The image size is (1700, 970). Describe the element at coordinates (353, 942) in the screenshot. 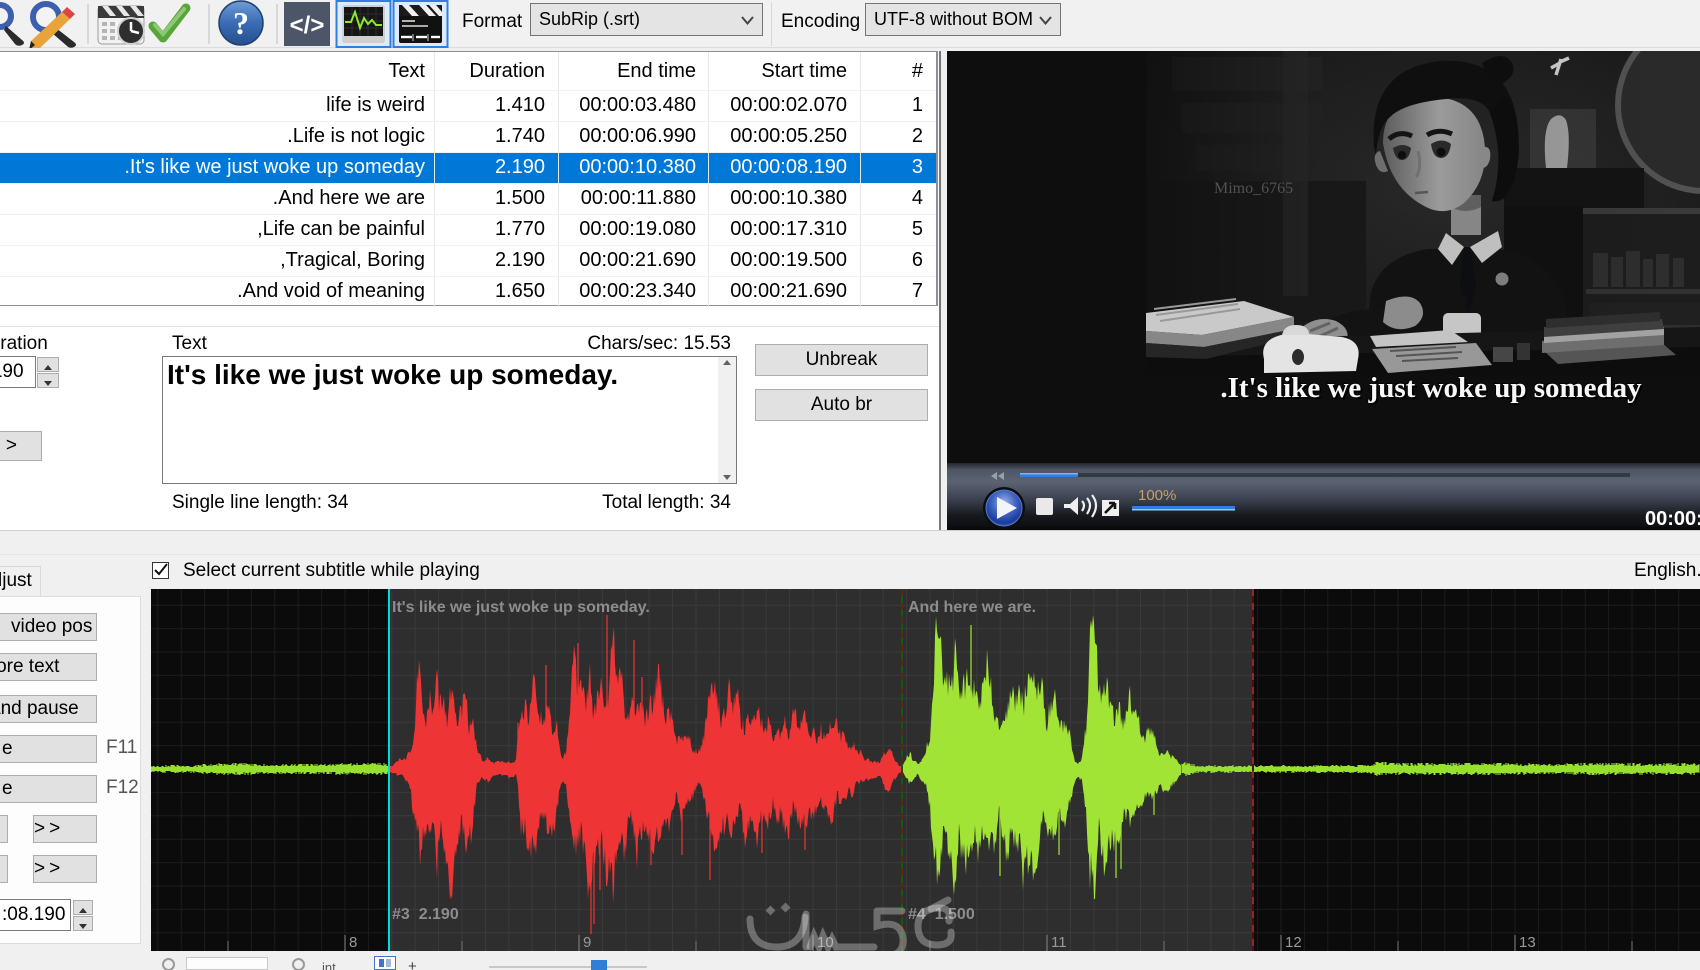

I see `svg-text: 8` at that location.